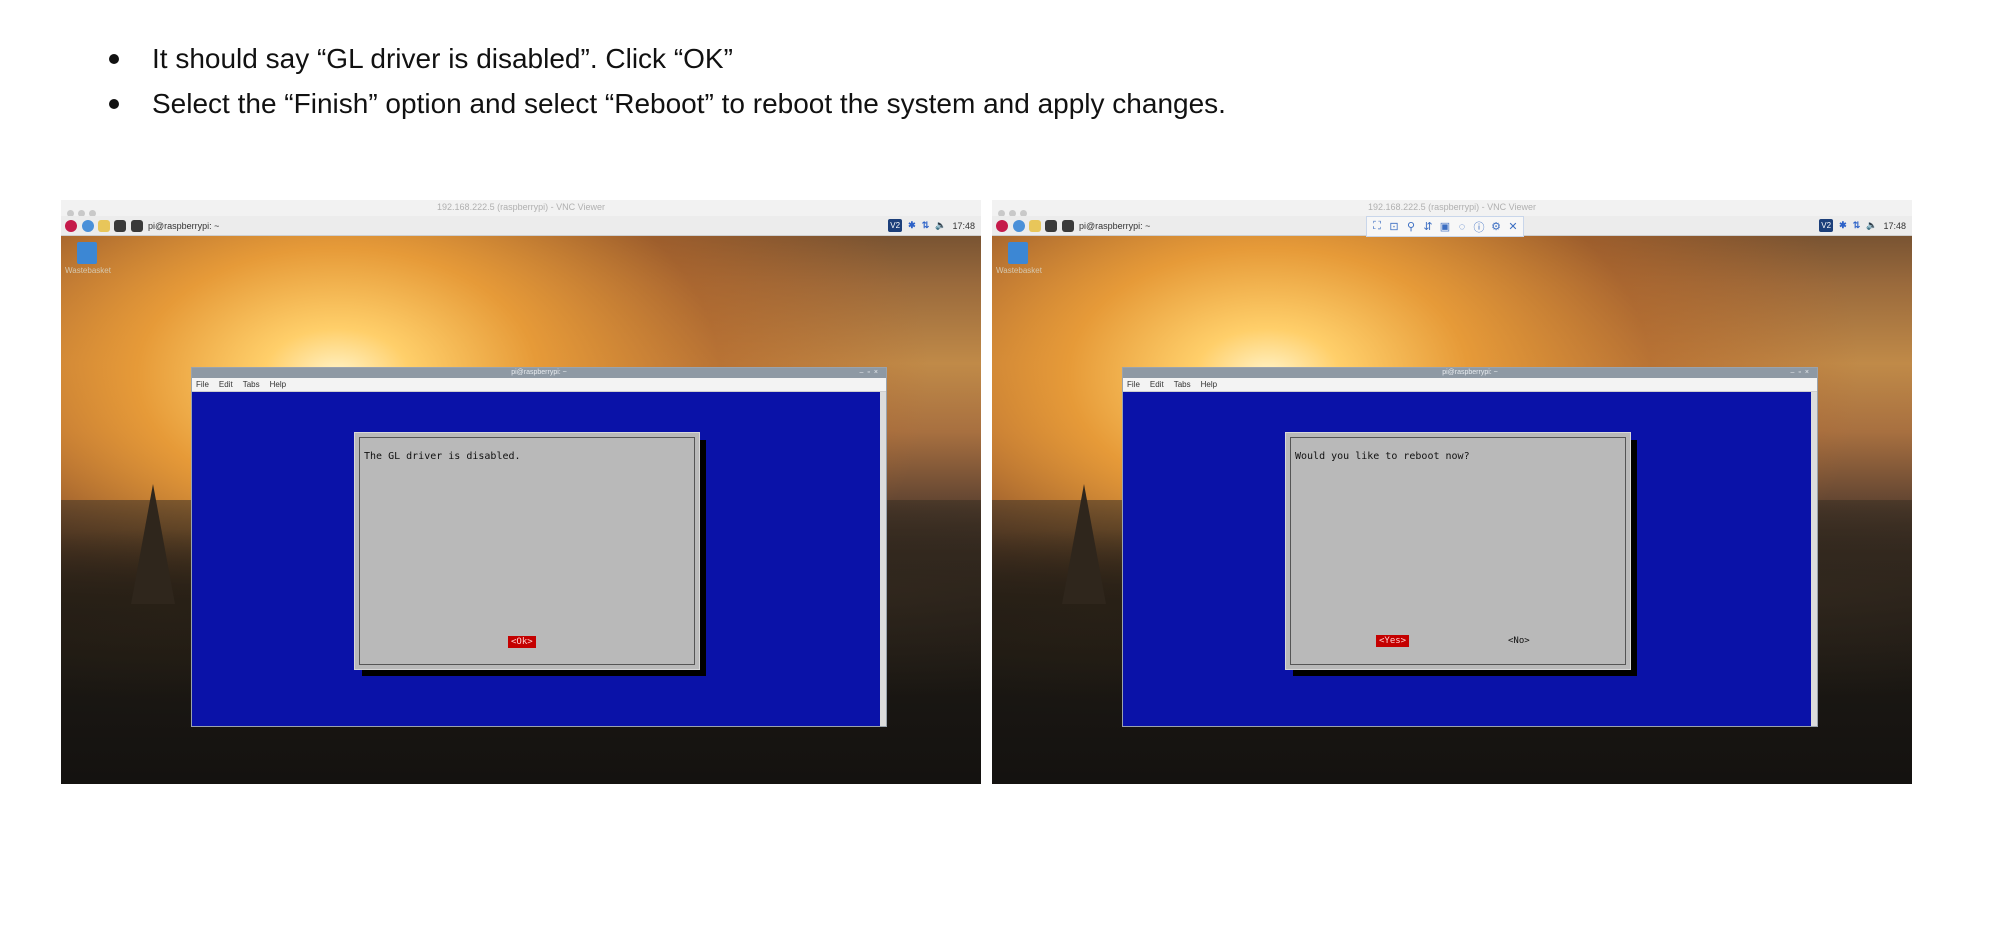 Image resolution: width=2007 pixels, height=937 pixels. Describe the element at coordinates (521, 226) in the screenshot. I see `taskbar: pi@raspberrypi: ~ V2 ✱ ⇅ 🔈 17:48` at that location.